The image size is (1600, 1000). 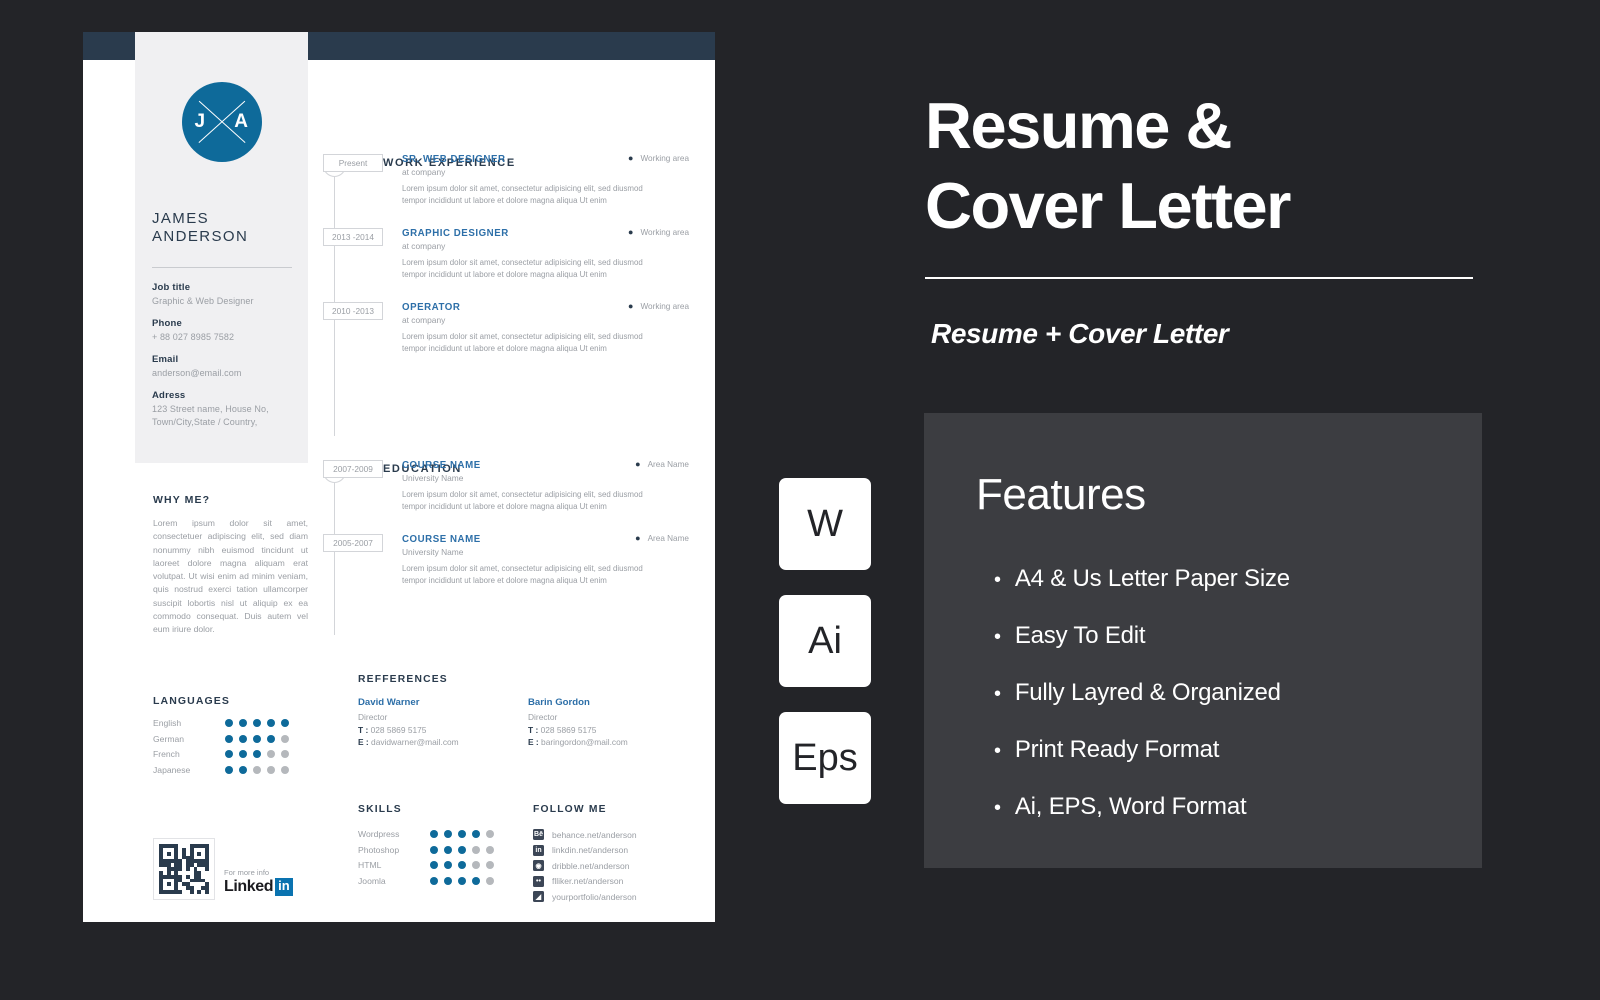 I want to click on reference-email: E : davidwarner@mail.com, so click(x=408, y=742).